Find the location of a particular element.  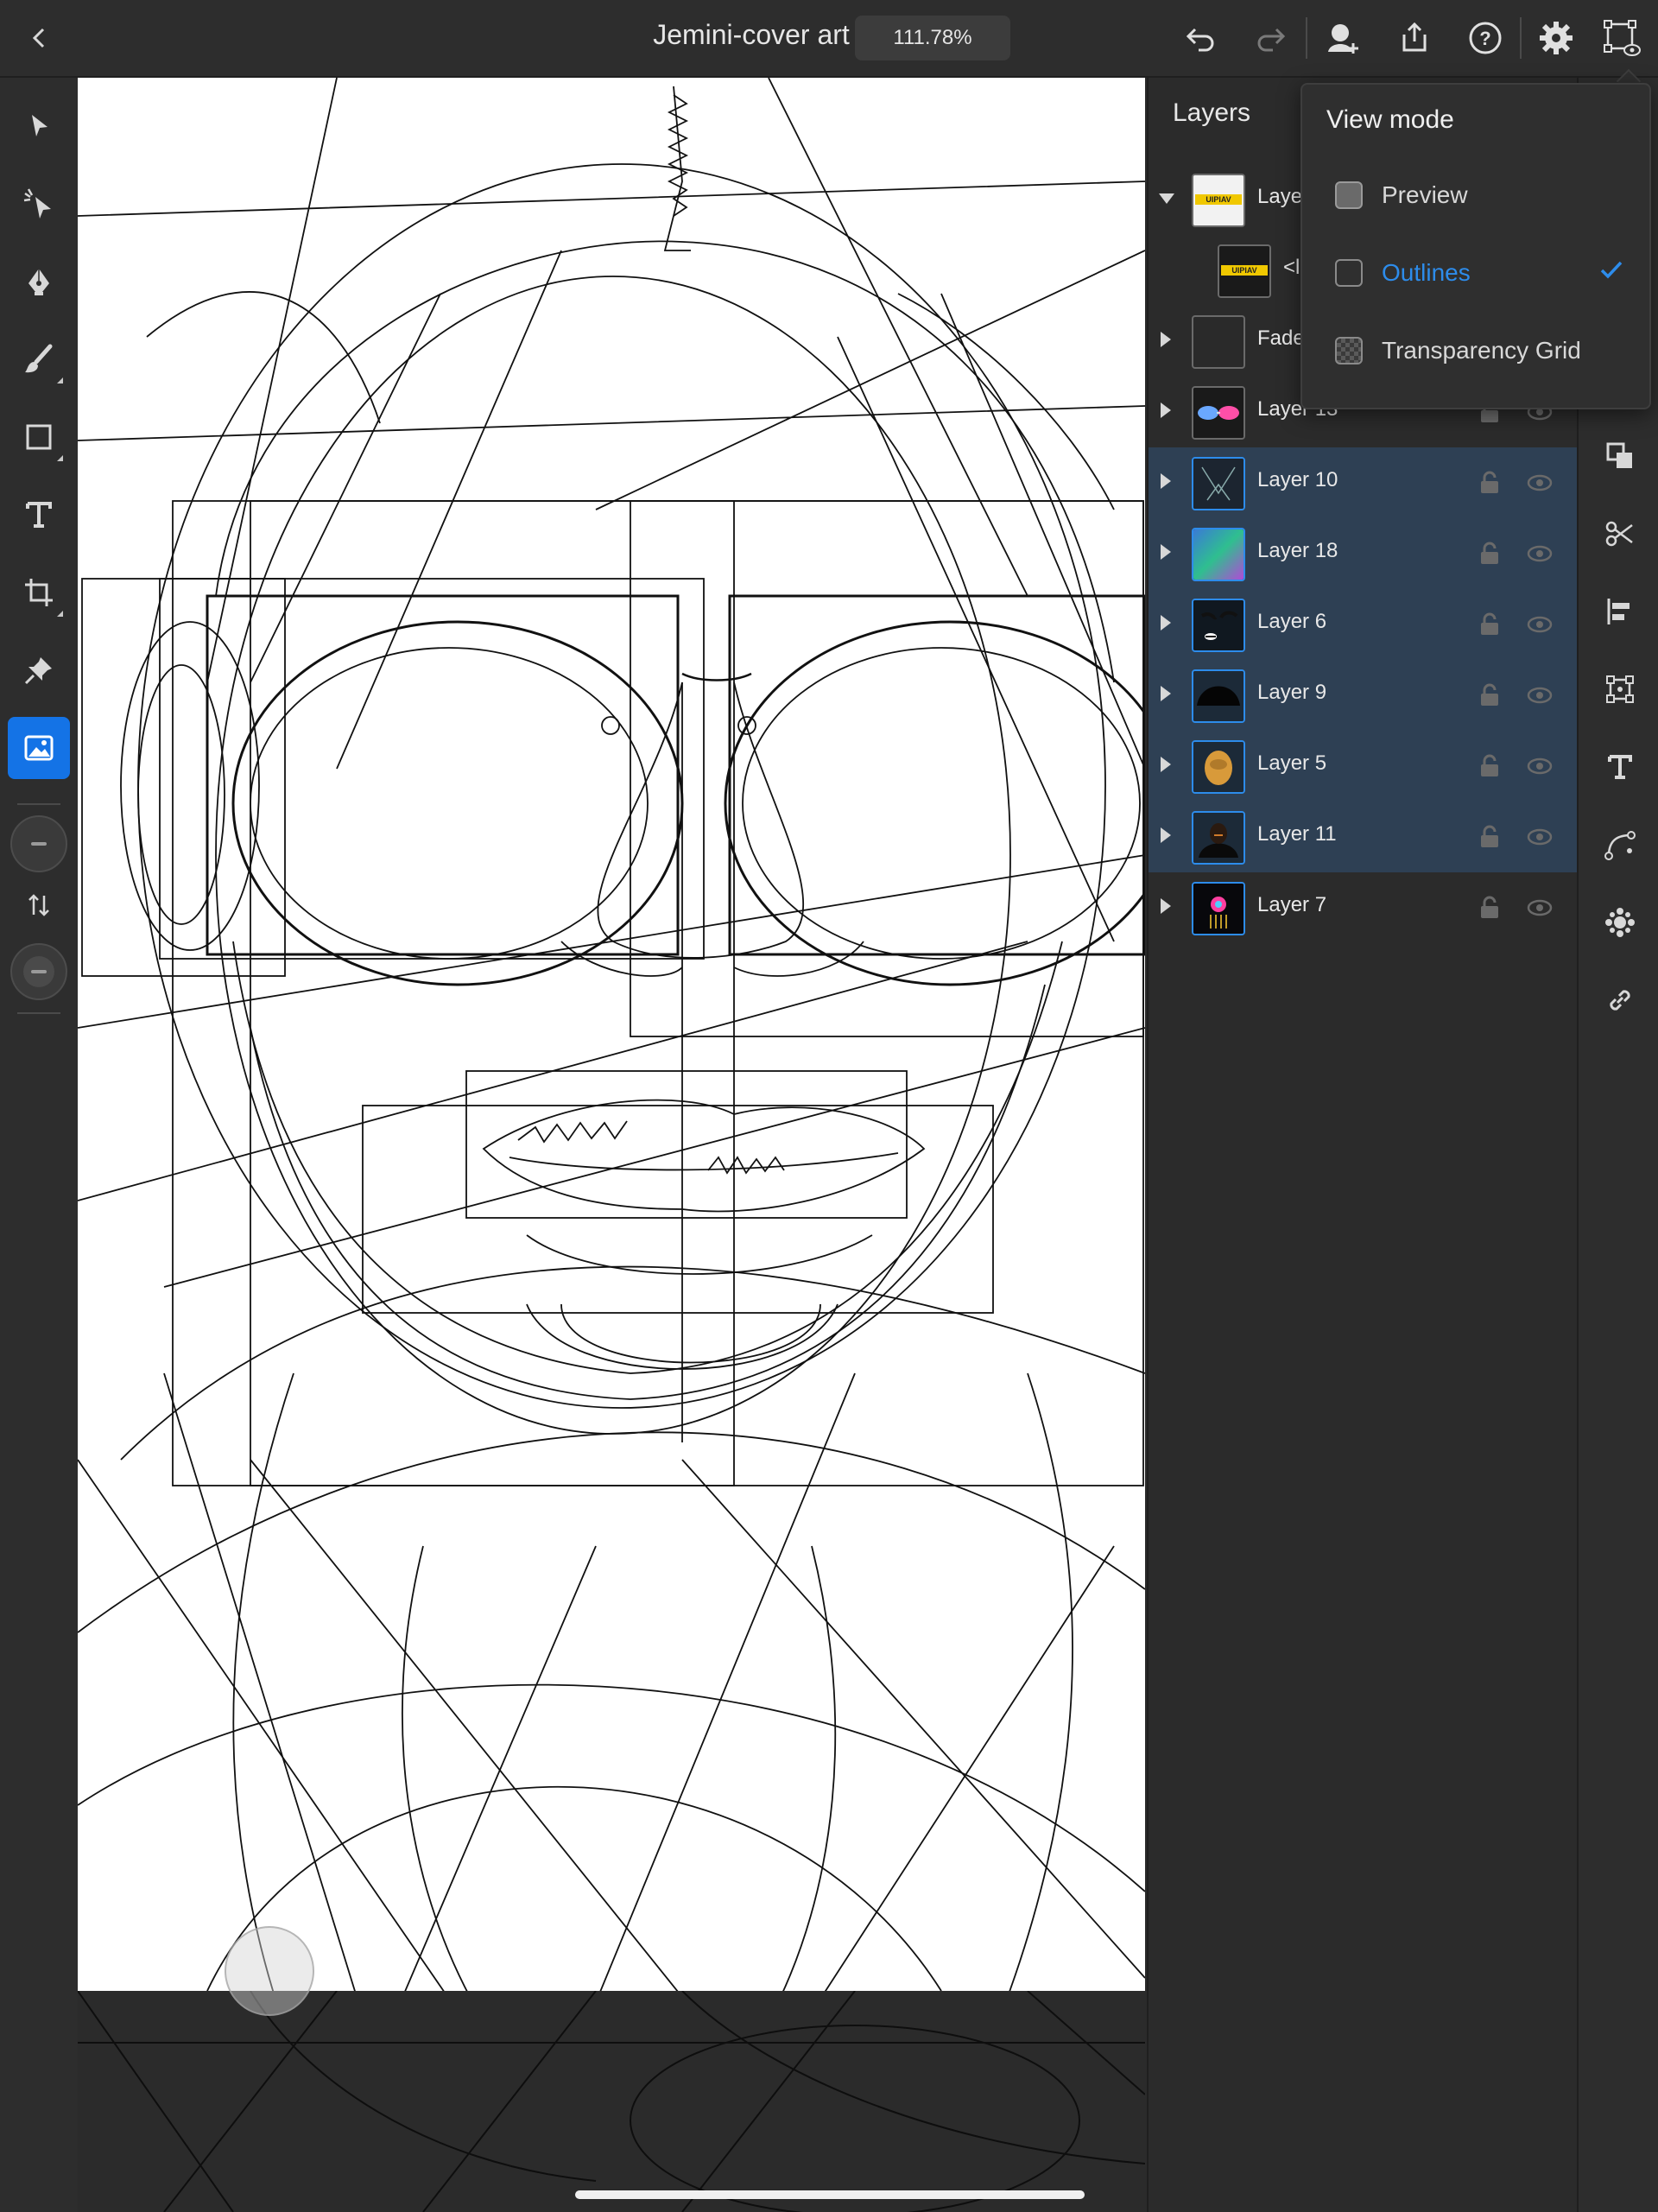

layer-row: Layer 18 is located at coordinates (1363, 553).